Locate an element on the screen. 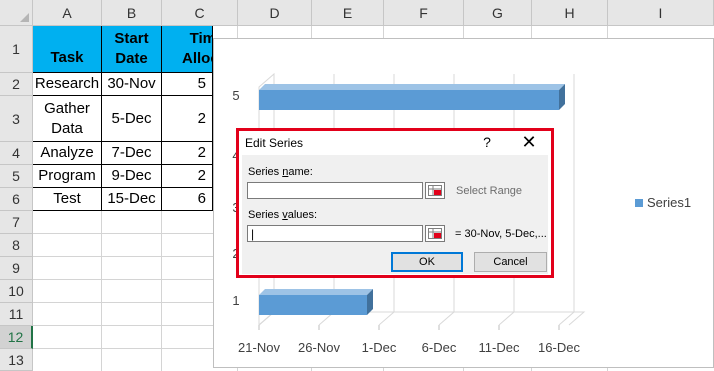 The width and height of the screenshot is (714, 371). column-header-i: I is located at coordinates (661, 13).